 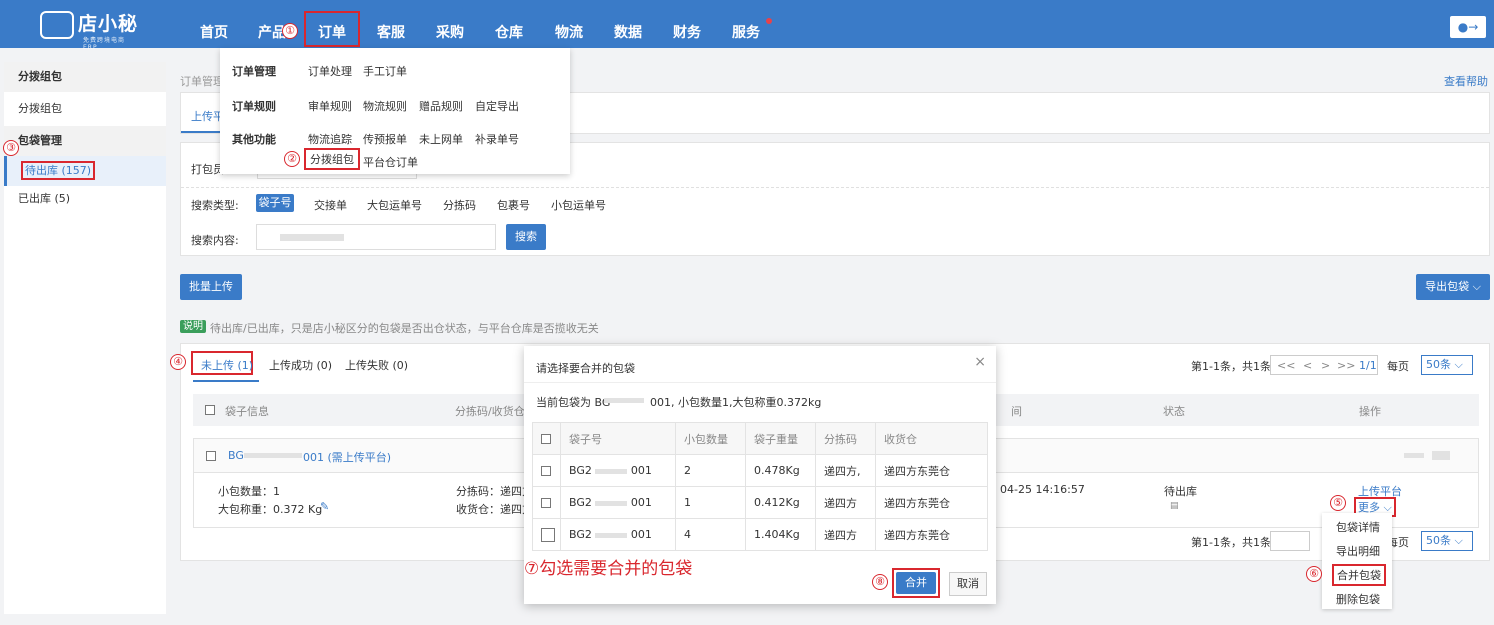 What do you see at coordinates (214, 32) in the screenshot?
I see `nav-home: 首页` at bounding box center [214, 32].